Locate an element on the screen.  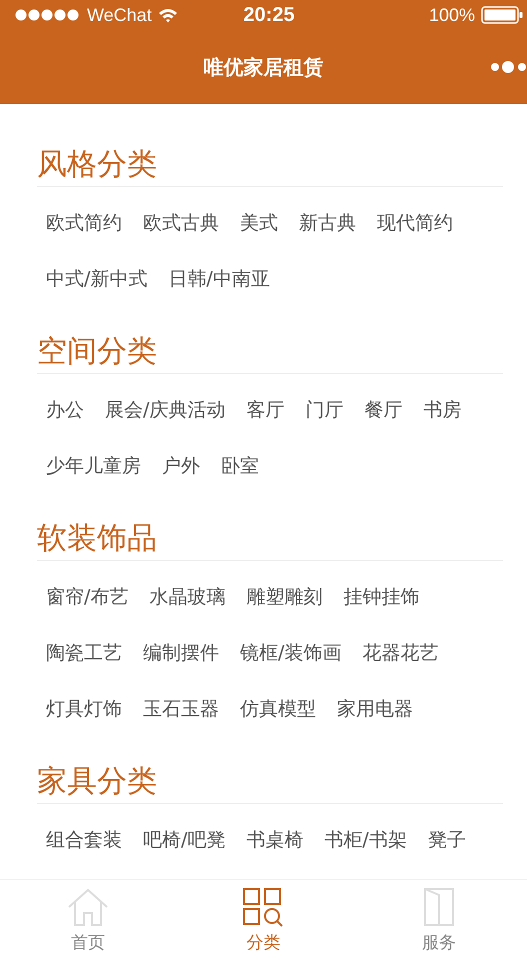
category-link: 挂钟挂饰 is located at coordinates (381, 597).